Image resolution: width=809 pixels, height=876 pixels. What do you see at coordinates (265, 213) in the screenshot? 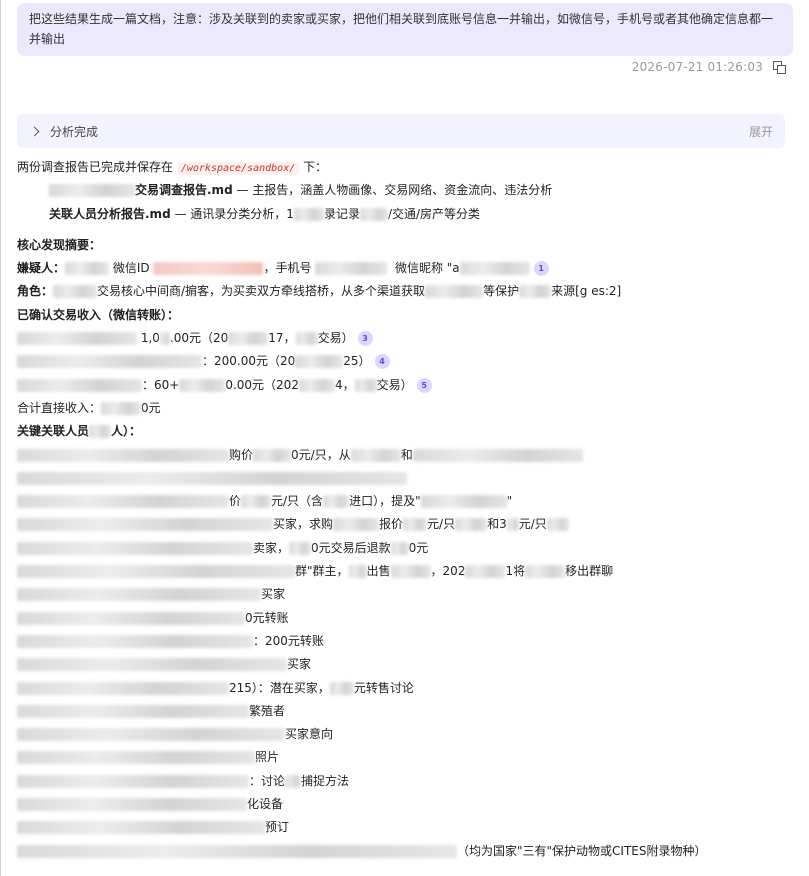
I see `file-item: 关联人员分析报告.md — 通讯录分类分析，1 录记录/交通/房产等分类` at bounding box center [265, 213].